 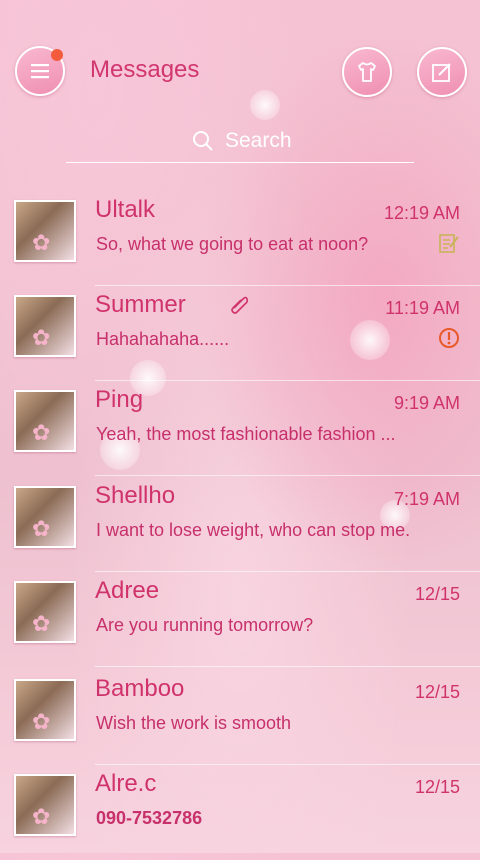 I want to click on compose-icon, so click(x=441, y=72).